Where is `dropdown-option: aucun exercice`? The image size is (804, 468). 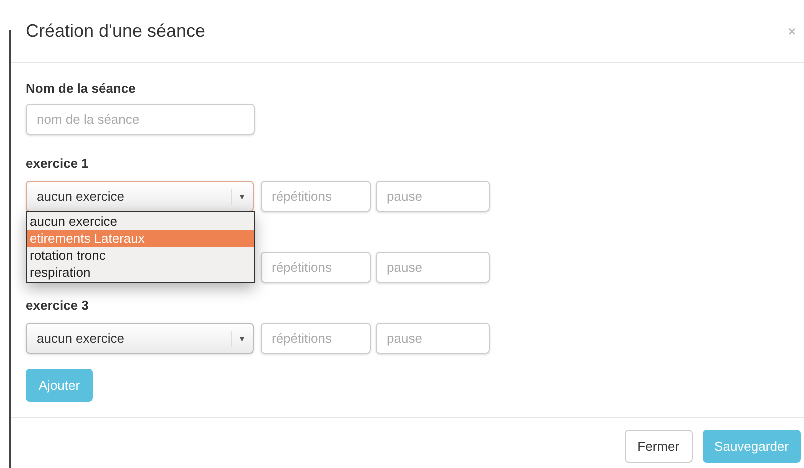
dropdown-option: aucun exercice is located at coordinates (140, 221).